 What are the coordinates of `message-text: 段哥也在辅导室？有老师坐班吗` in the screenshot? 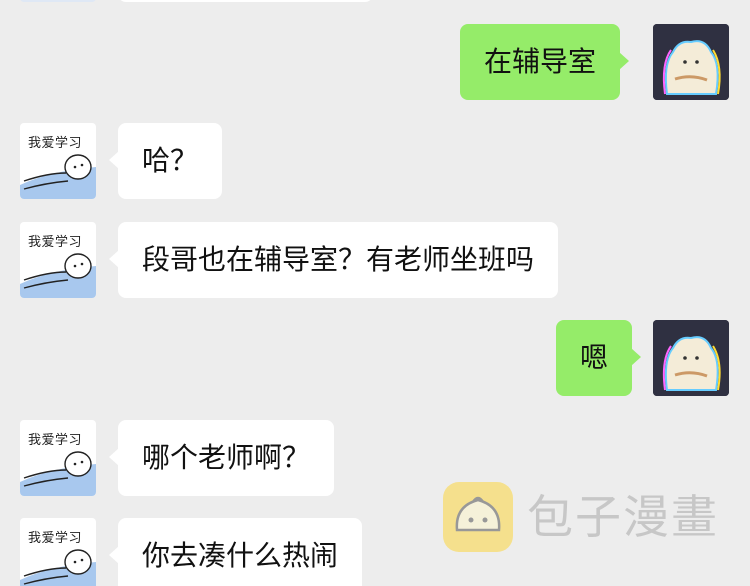 It's located at (338, 259).